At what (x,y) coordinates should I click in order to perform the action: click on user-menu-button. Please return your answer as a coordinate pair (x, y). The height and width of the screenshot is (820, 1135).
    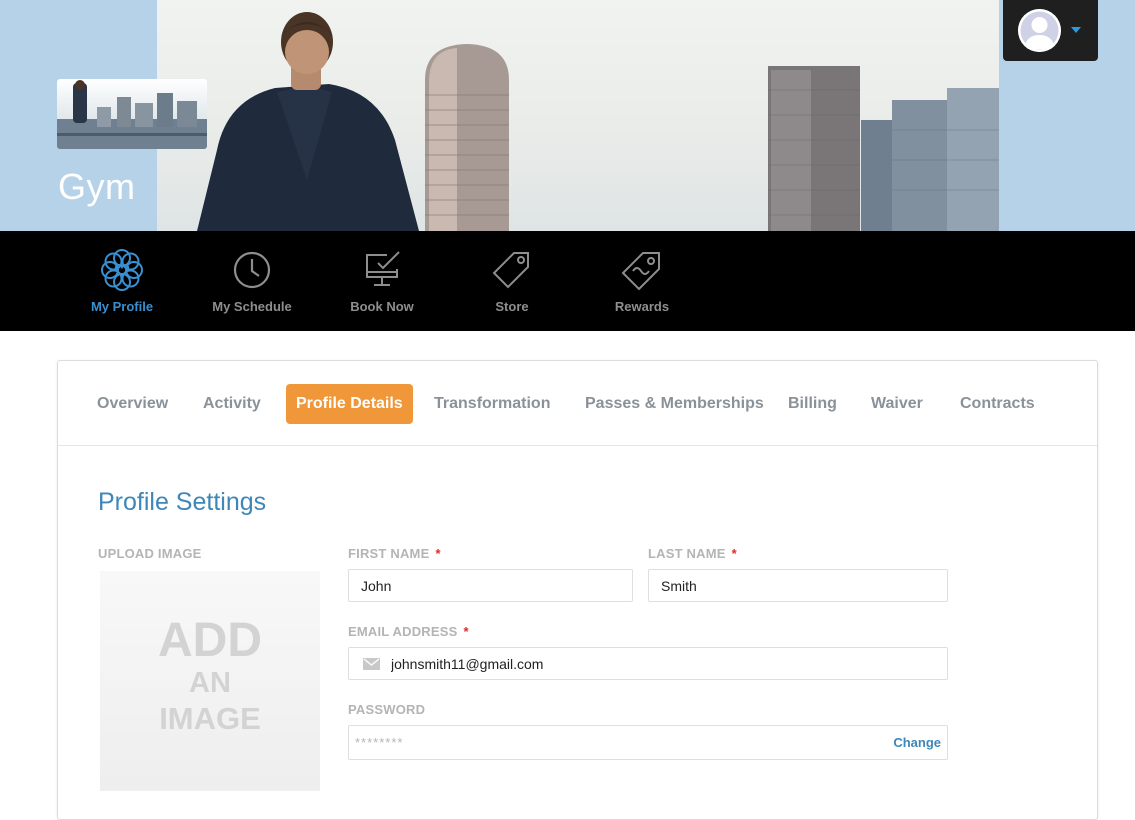
    Looking at the image, I should click on (1050, 30).